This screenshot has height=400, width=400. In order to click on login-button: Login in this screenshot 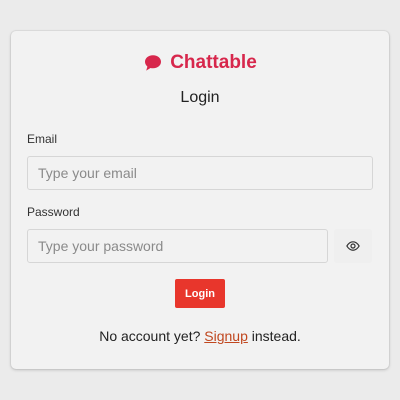, I will do `click(200, 293)`.